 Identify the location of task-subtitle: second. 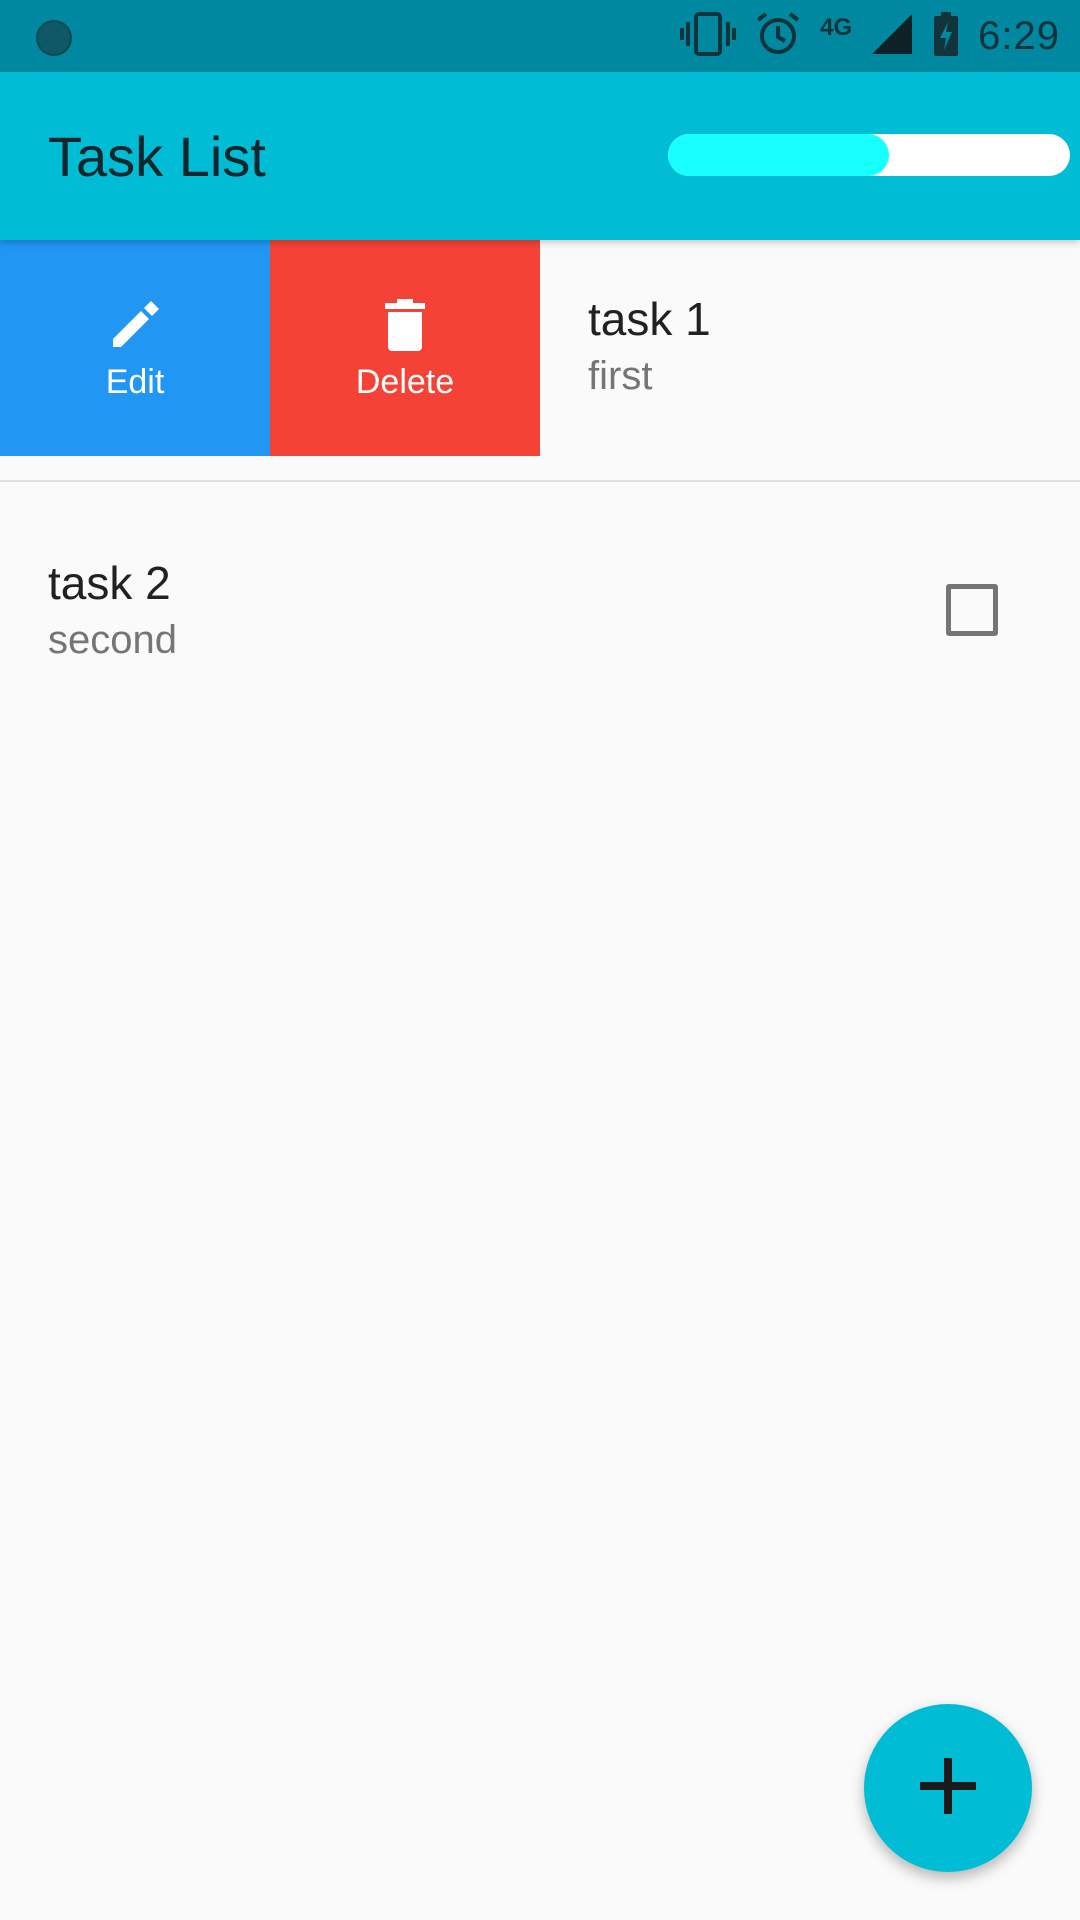
(112, 640).